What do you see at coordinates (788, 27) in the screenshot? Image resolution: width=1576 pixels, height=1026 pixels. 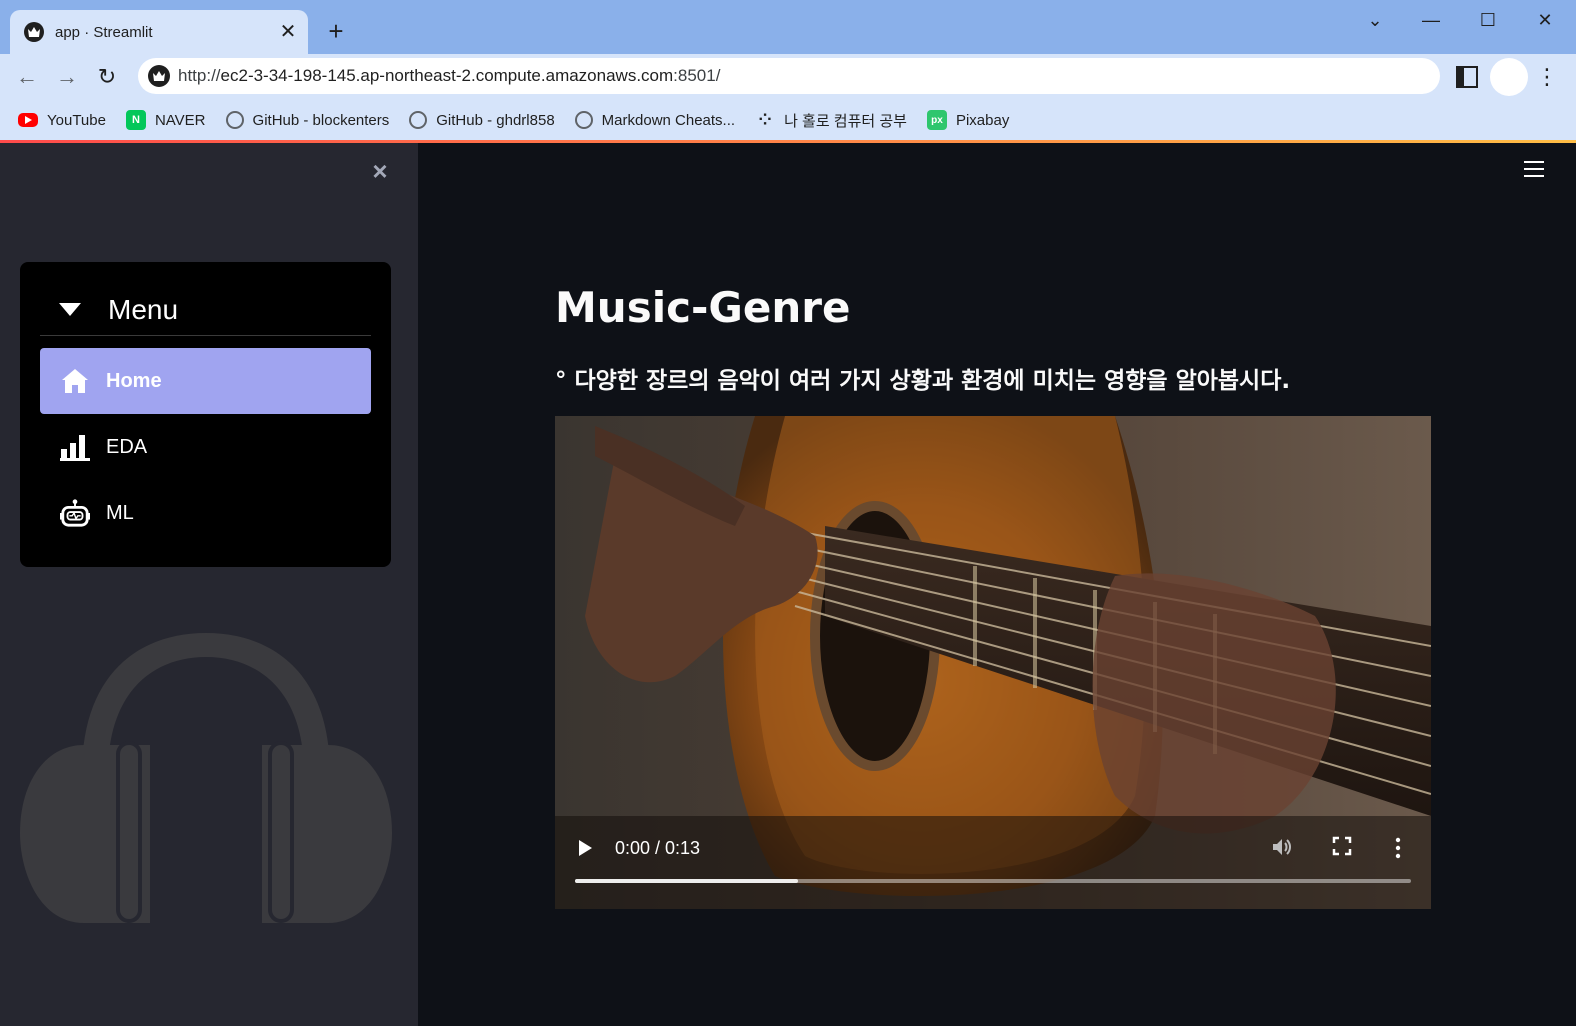 I see `browser-titlebar: app · Streamlit ✕ + ⌄ — ☐ ✕` at bounding box center [788, 27].